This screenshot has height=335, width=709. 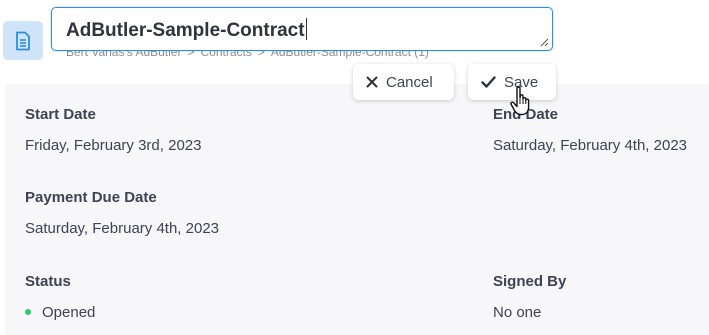 What do you see at coordinates (113, 130) in the screenshot?
I see `start-date-field: Start Date Friday, February 3rd, 2023` at bounding box center [113, 130].